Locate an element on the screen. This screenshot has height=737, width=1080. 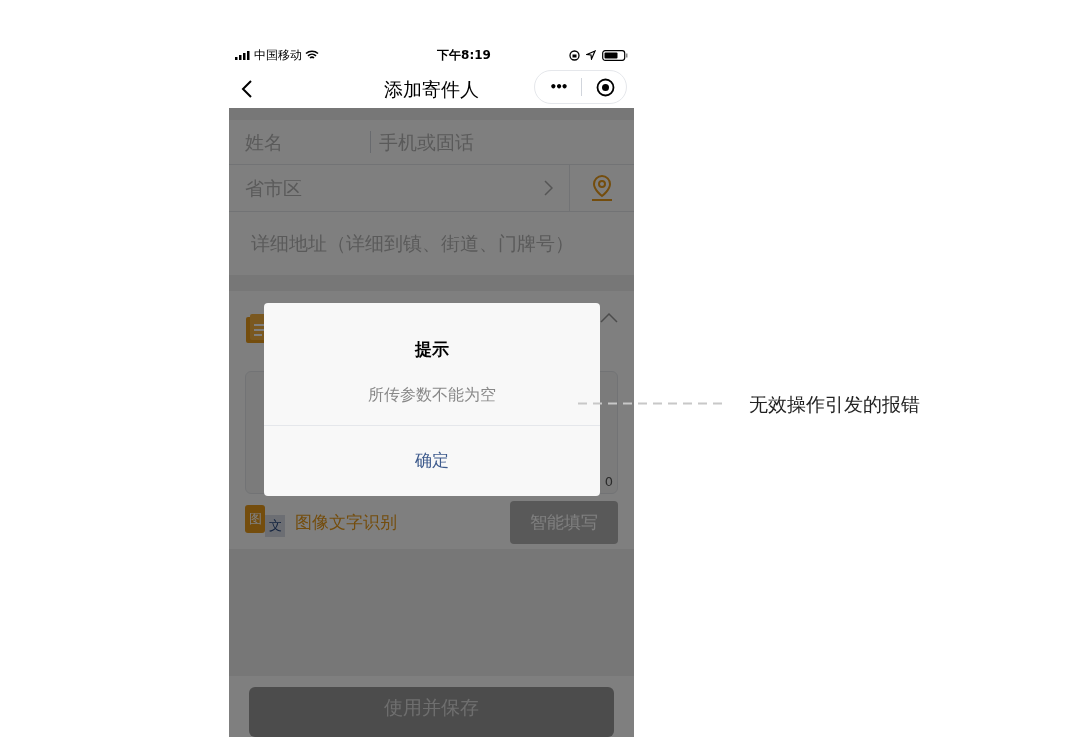
confirm-button: 确定 is located at coordinates (432, 460).